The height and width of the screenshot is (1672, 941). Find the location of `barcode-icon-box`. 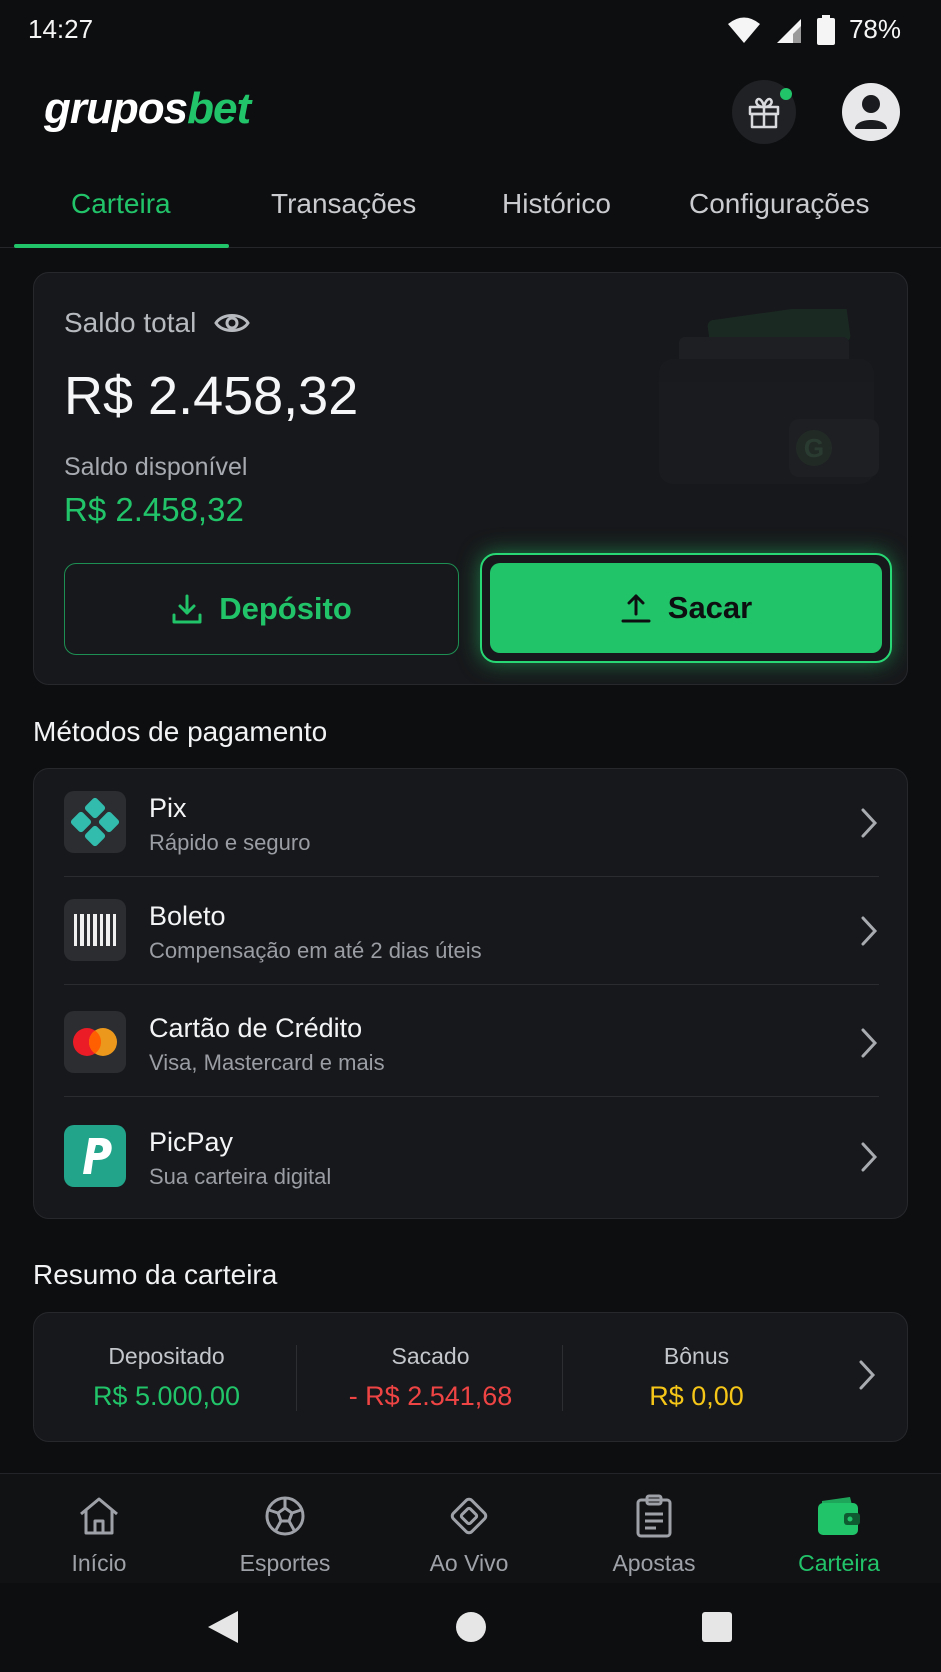

barcode-icon-box is located at coordinates (95, 930).